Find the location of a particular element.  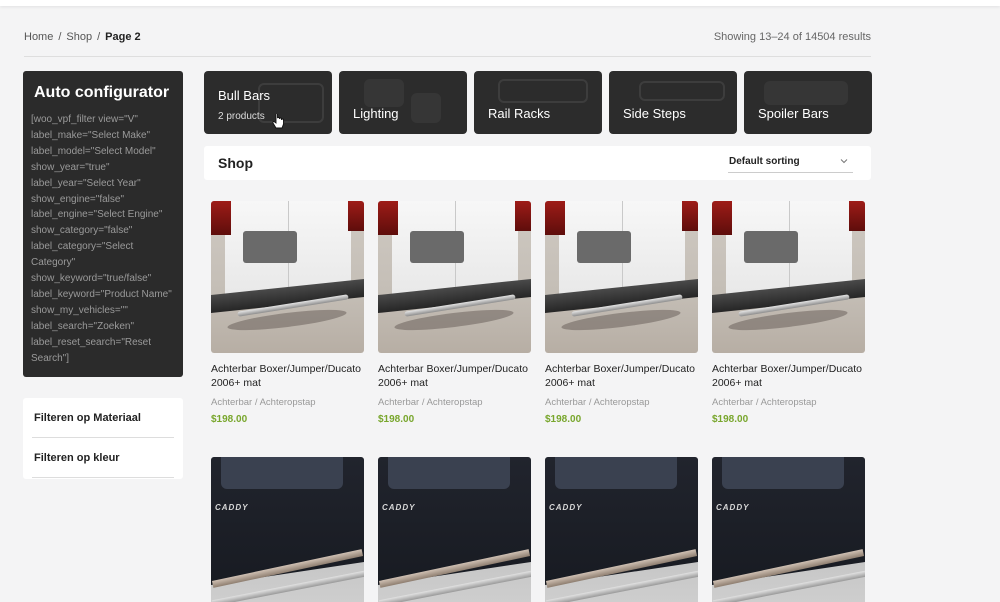

spoiler-bar-silhouette-icon is located at coordinates (806, 93).